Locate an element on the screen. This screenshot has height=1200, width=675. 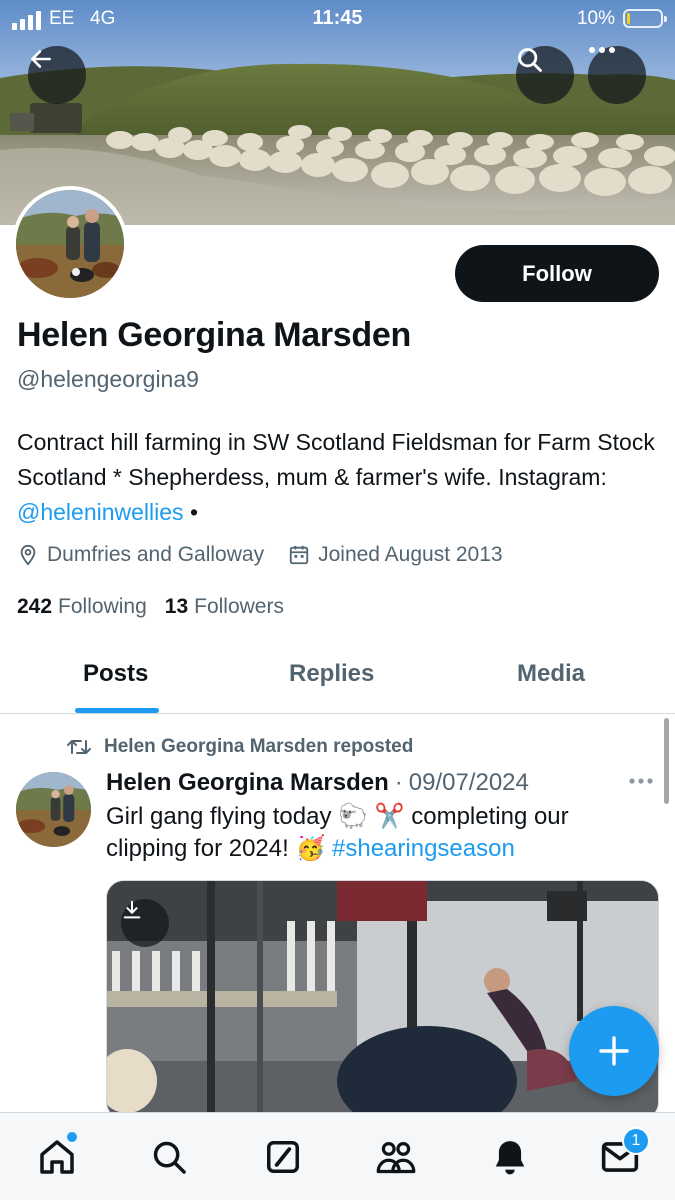
followers-count: 13 is located at coordinates (176, 606).